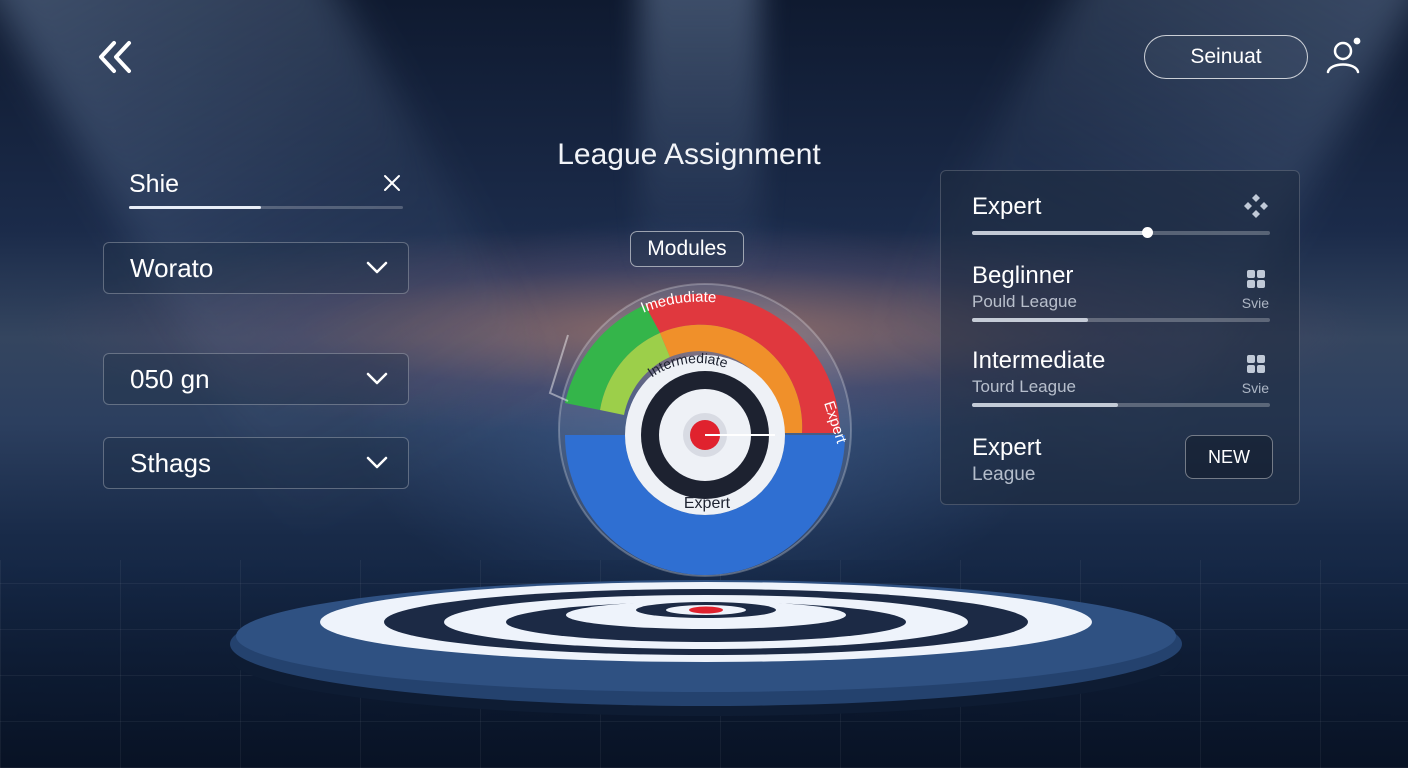 The height and width of the screenshot is (768, 1408). Describe the element at coordinates (706, 648) in the screenshot. I see `target-pedestal` at that location.